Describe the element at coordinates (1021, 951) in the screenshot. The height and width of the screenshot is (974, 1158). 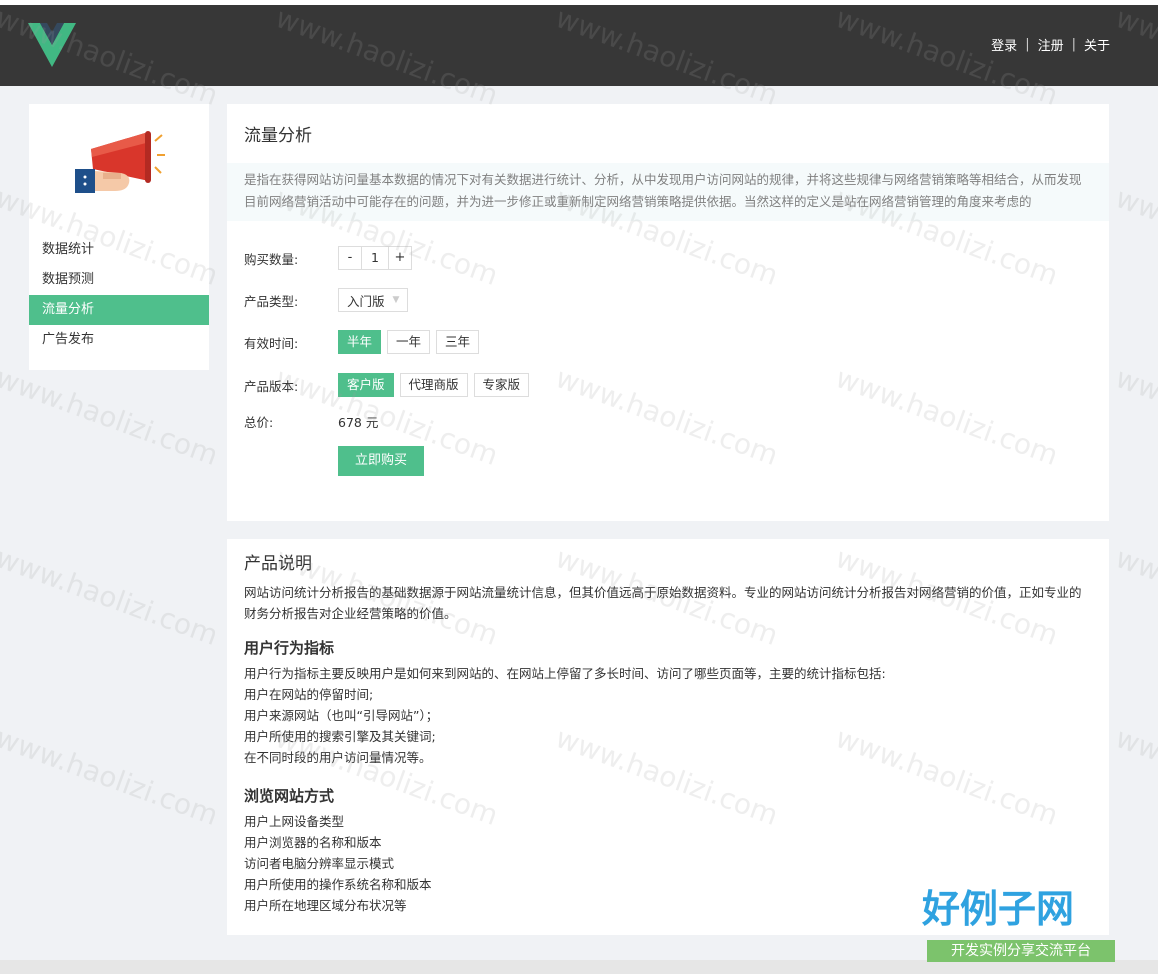
I see `brand-tagline: 开发实例分享交流平台` at that location.